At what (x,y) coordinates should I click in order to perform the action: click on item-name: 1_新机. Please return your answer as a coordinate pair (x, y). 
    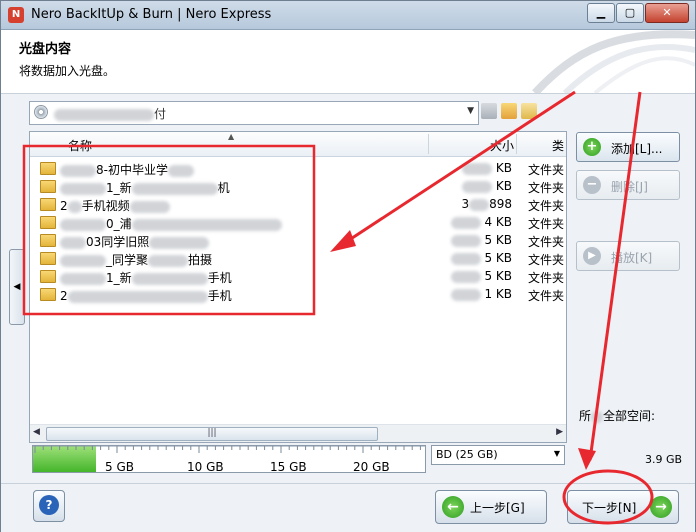
    Looking at the image, I should click on (145, 187).